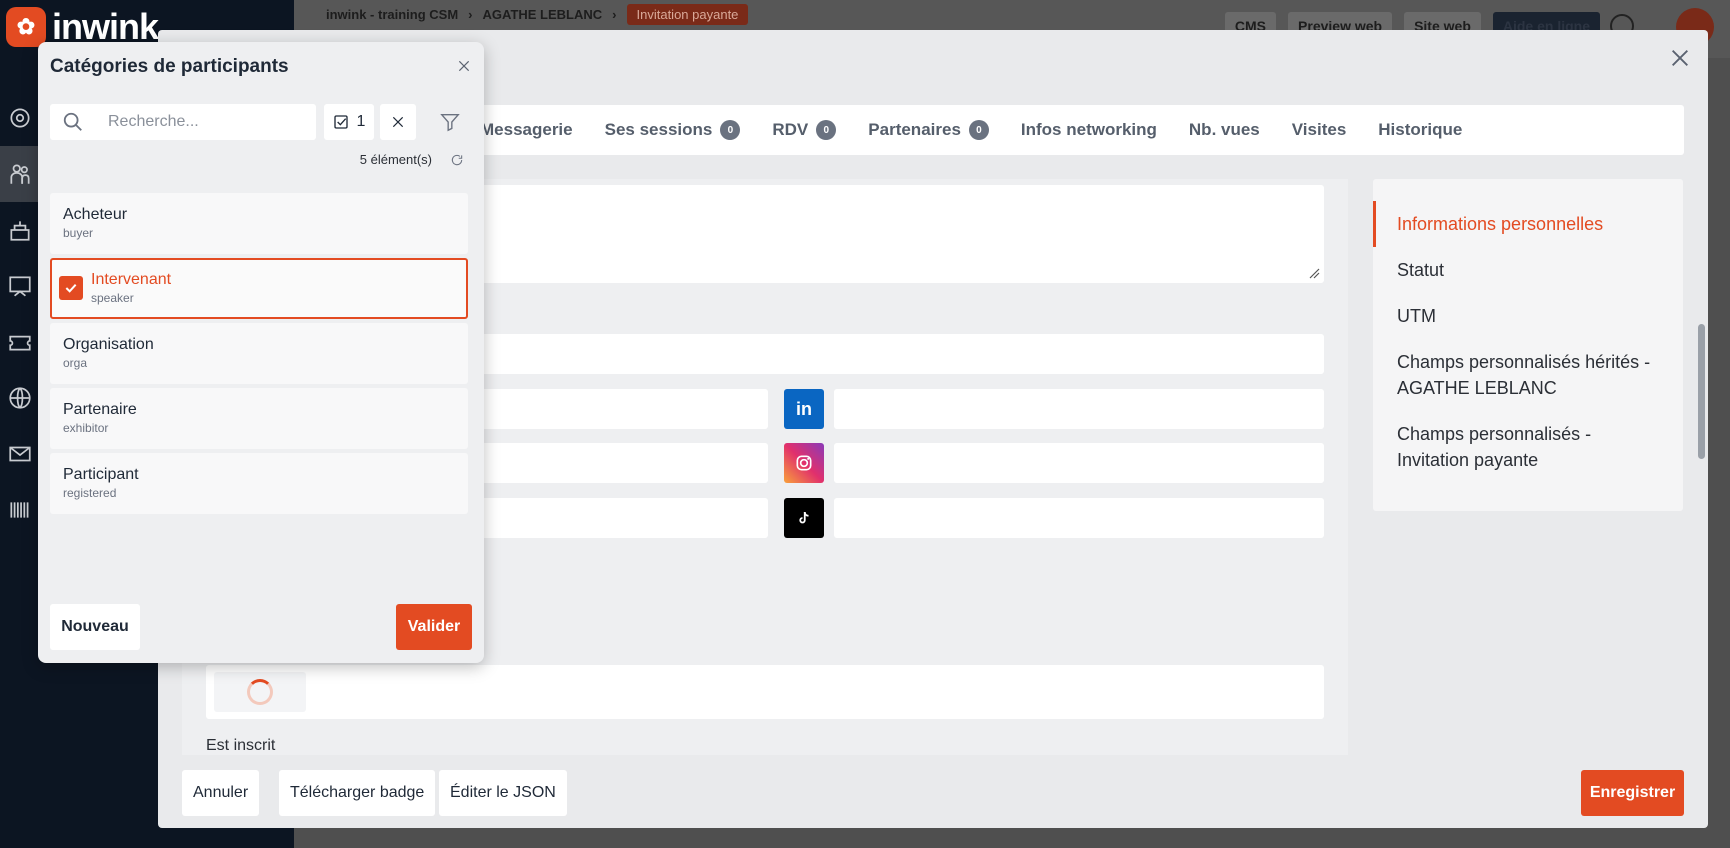  What do you see at coordinates (78, 233) in the screenshot?
I see `category-code: buyer` at bounding box center [78, 233].